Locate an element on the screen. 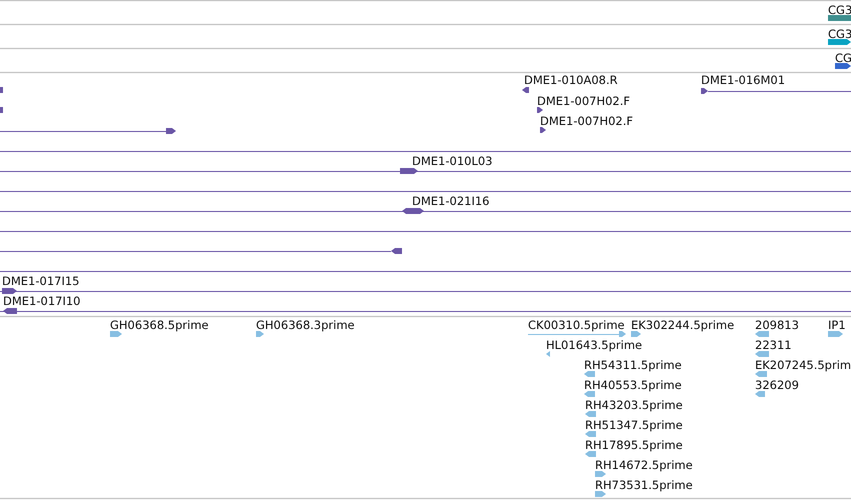 Image resolution: width=851 pixels, height=500 pixels. feature-label: HL01643.5prime is located at coordinates (594, 345).